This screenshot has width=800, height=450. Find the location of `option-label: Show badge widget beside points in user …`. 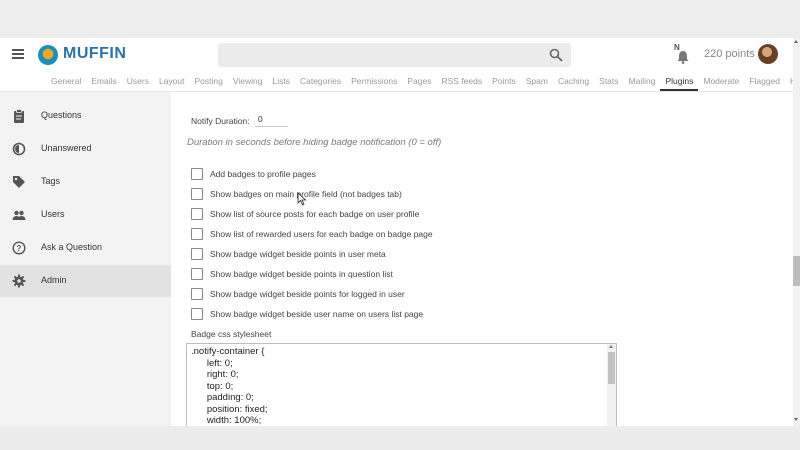

option-label: Show badge widget beside points in user … is located at coordinates (298, 254).